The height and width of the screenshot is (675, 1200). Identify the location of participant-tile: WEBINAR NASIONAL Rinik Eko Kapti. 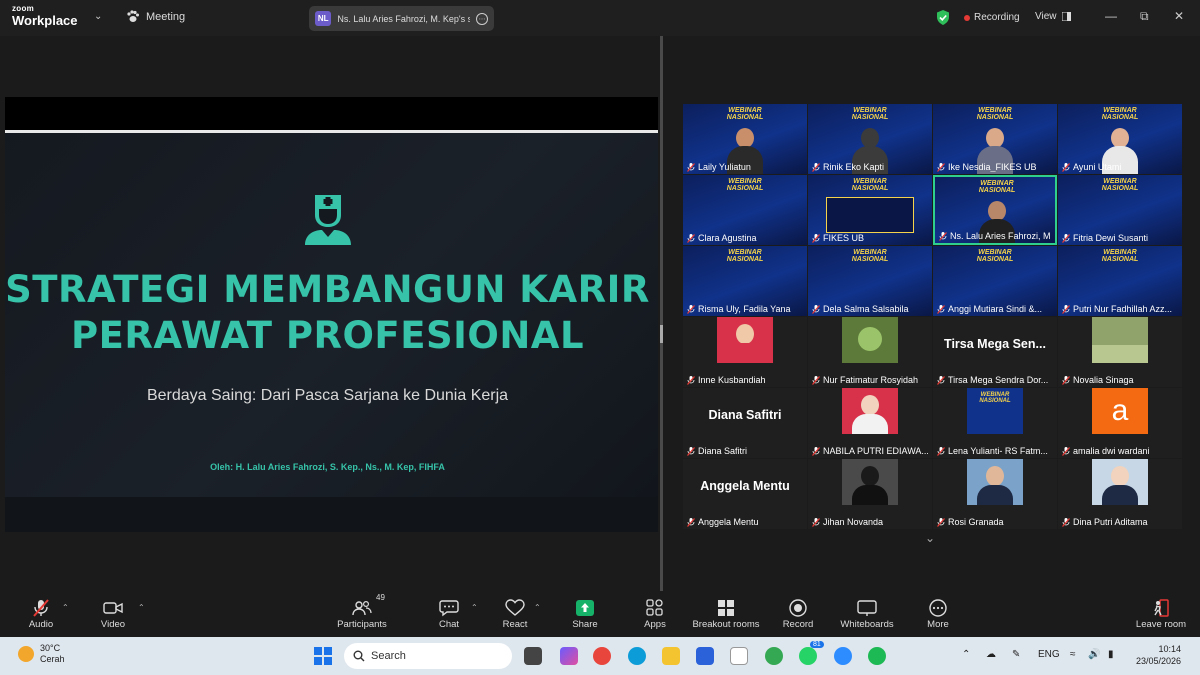
(870, 139).